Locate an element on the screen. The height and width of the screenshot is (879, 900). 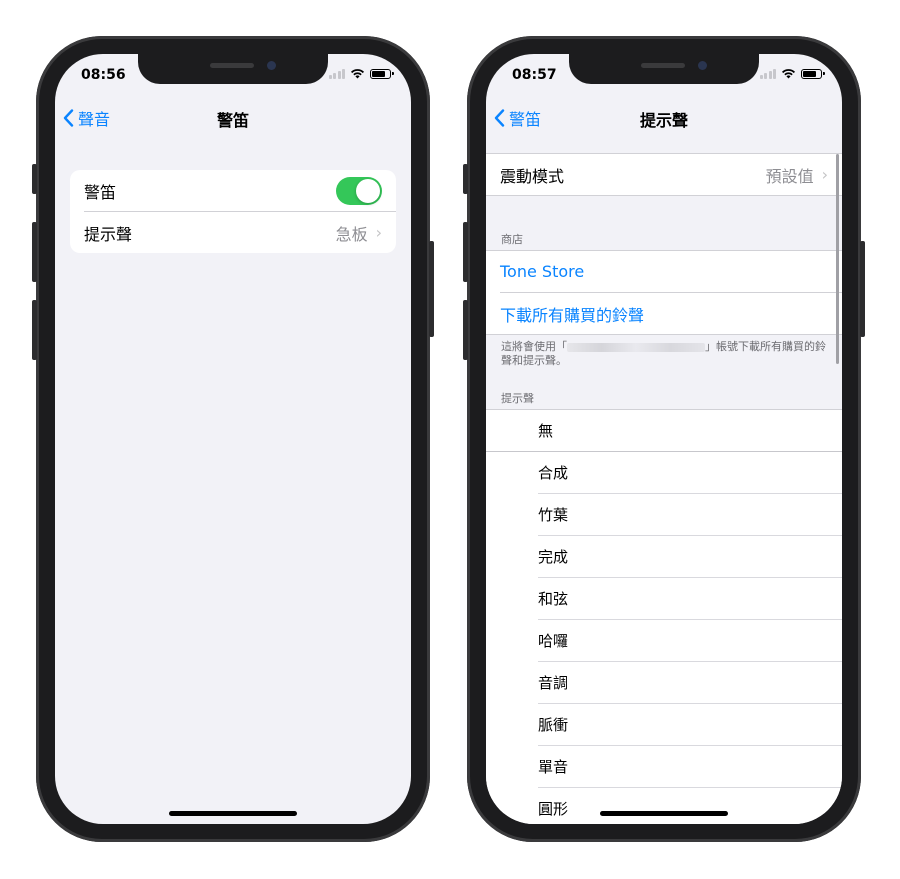
row-value: 預設值 is located at coordinates (789, 176).